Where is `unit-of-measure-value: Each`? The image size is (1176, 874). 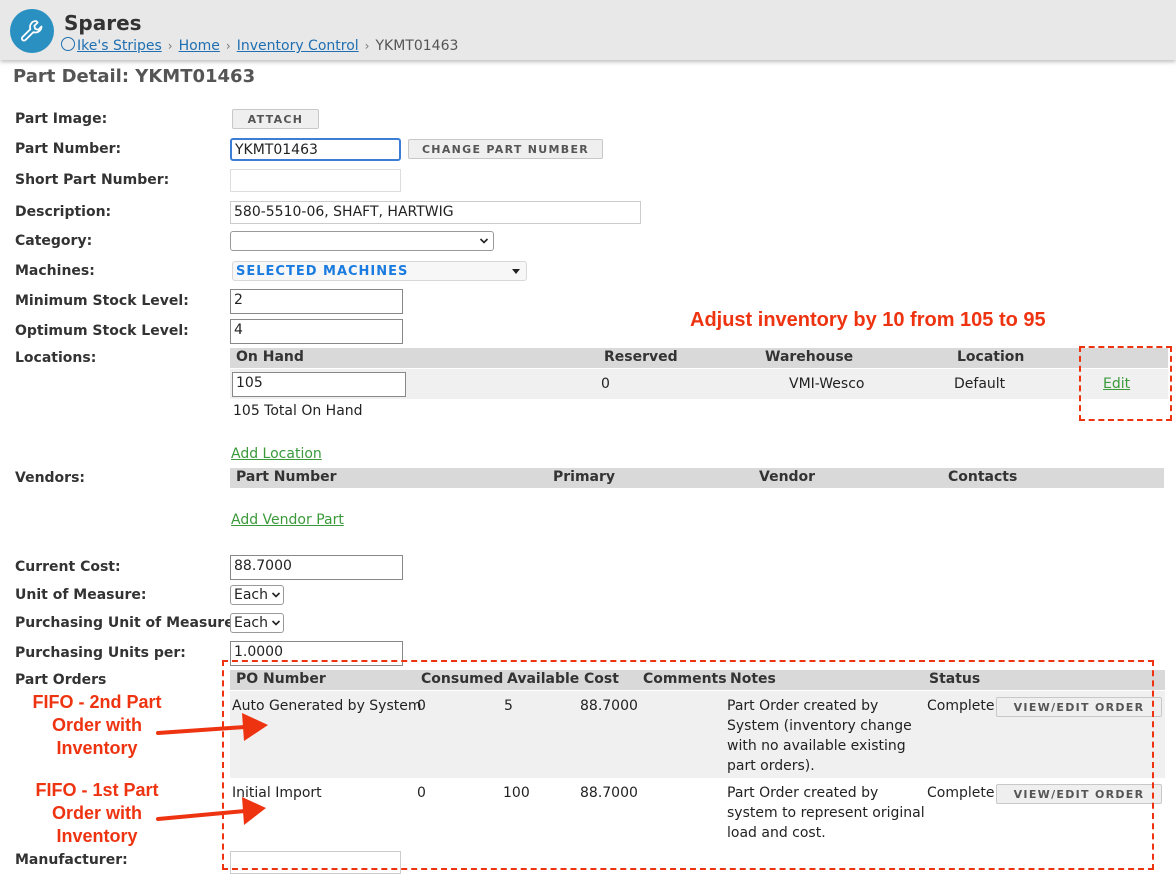
unit-of-measure-value: Each is located at coordinates (251, 595).